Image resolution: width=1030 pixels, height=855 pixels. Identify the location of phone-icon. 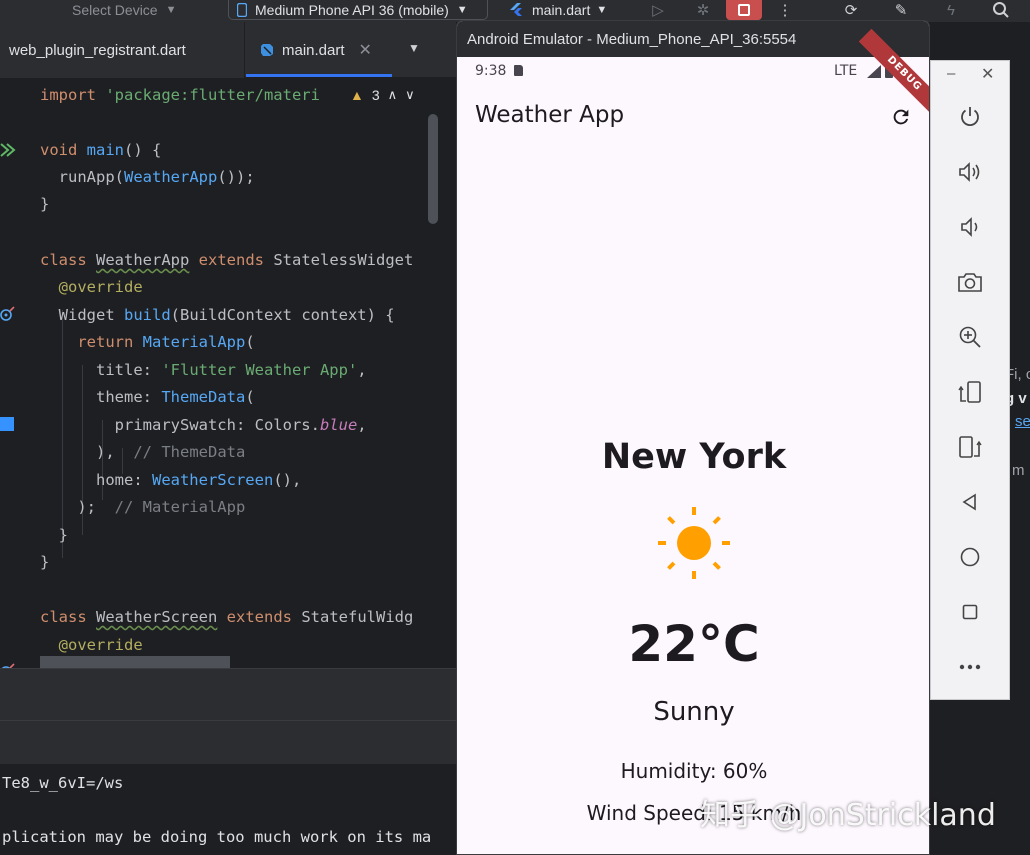
(242, 9).